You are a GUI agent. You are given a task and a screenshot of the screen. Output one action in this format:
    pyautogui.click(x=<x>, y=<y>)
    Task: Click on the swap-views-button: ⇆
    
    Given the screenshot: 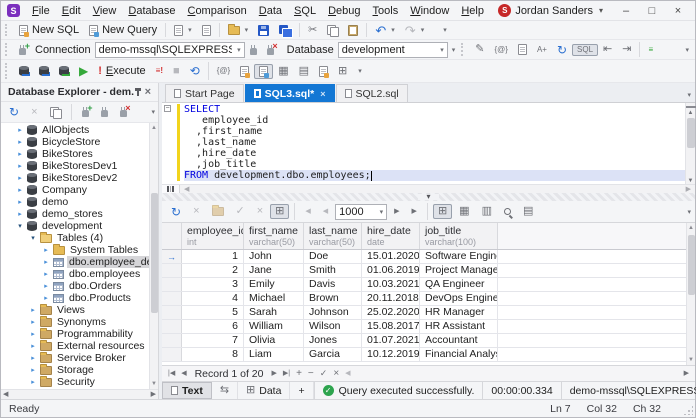 What is the action you would take?
    pyautogui.click(x=225, y=390)
    